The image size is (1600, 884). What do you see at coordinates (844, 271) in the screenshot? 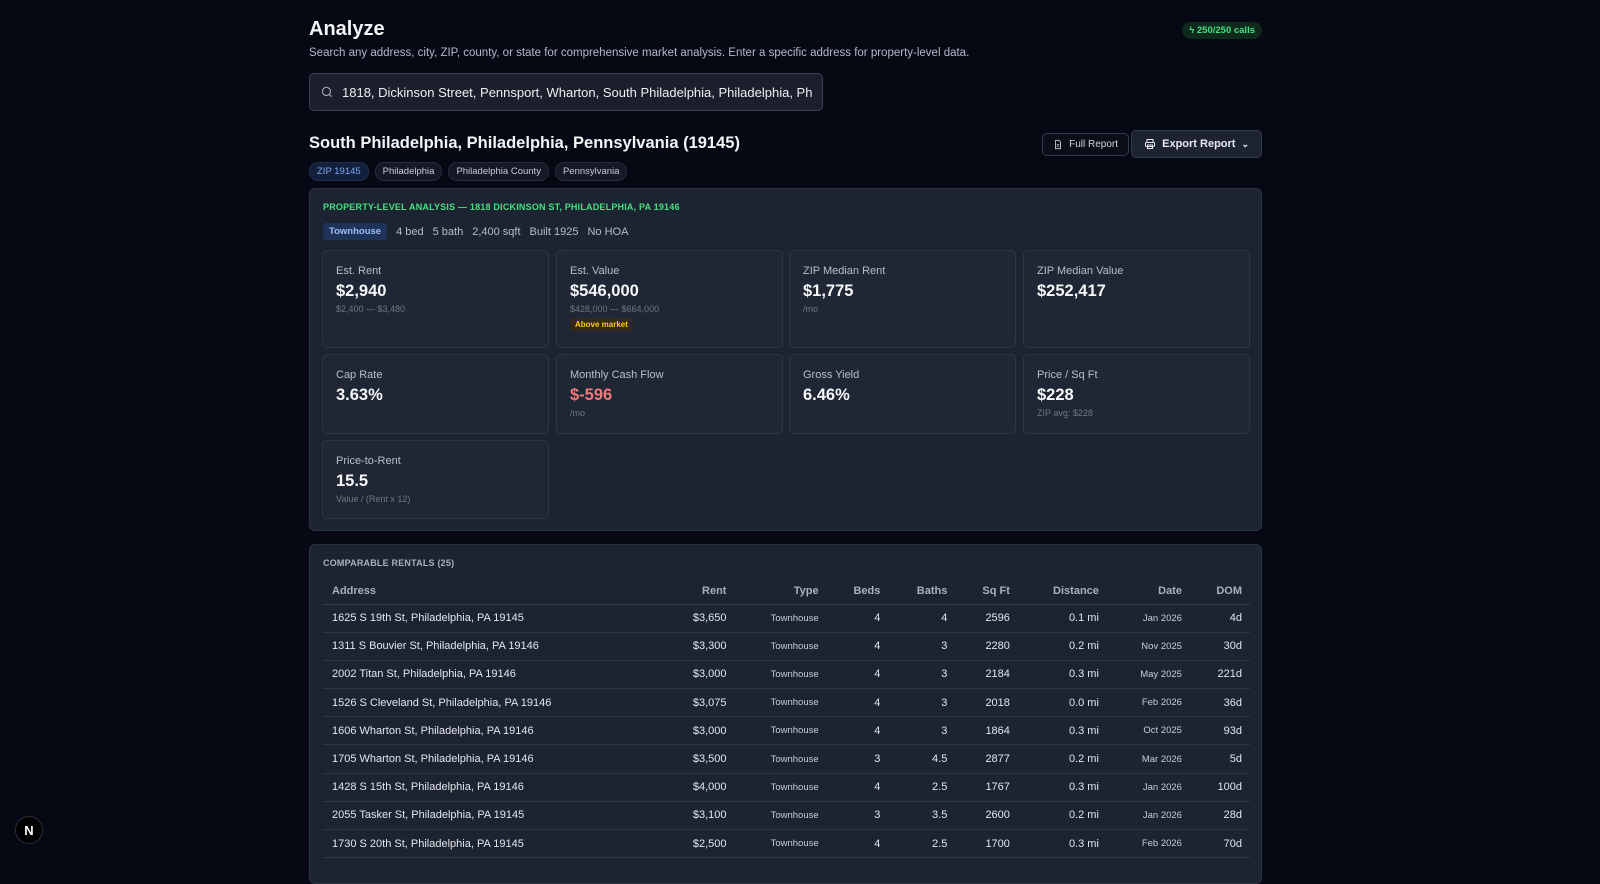
I see `metric-label: ZIP Median Rent` at bounding box center [844, 271].